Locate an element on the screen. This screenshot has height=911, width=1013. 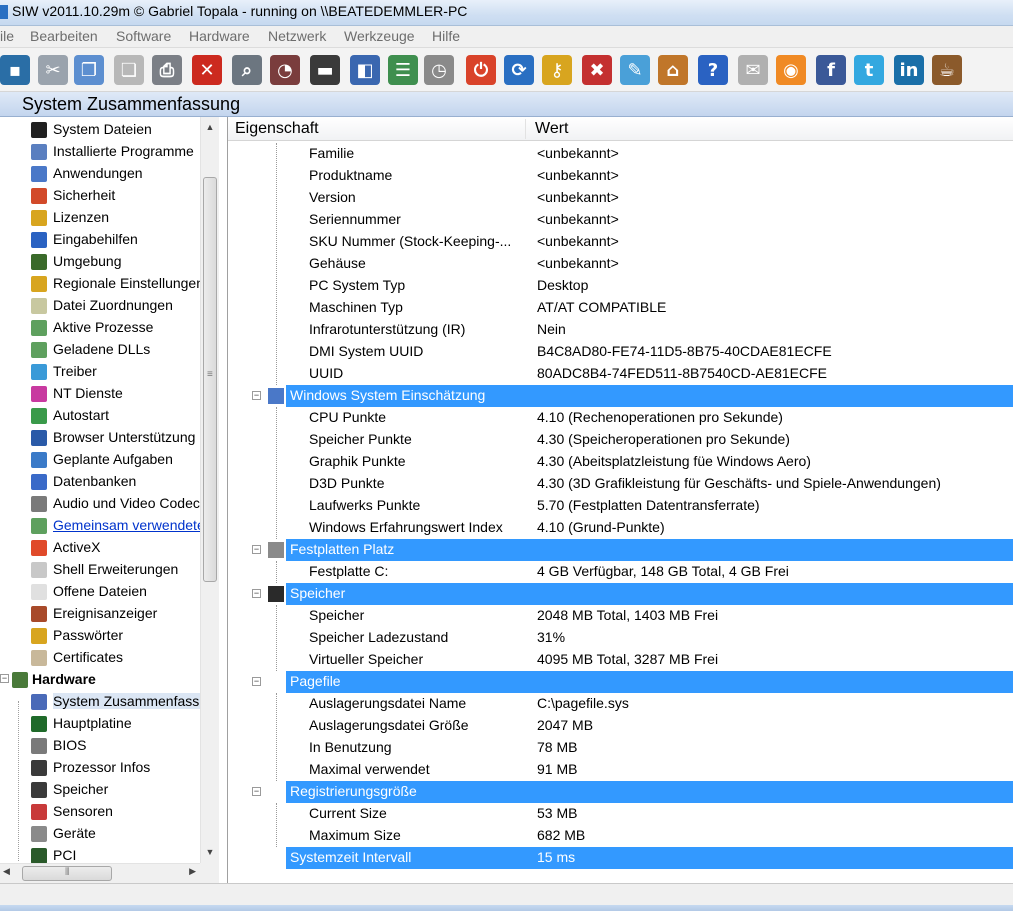
table-row: Speicher 2048 MB Total, 1403 MB Frei is located at coordinates (620, 616).